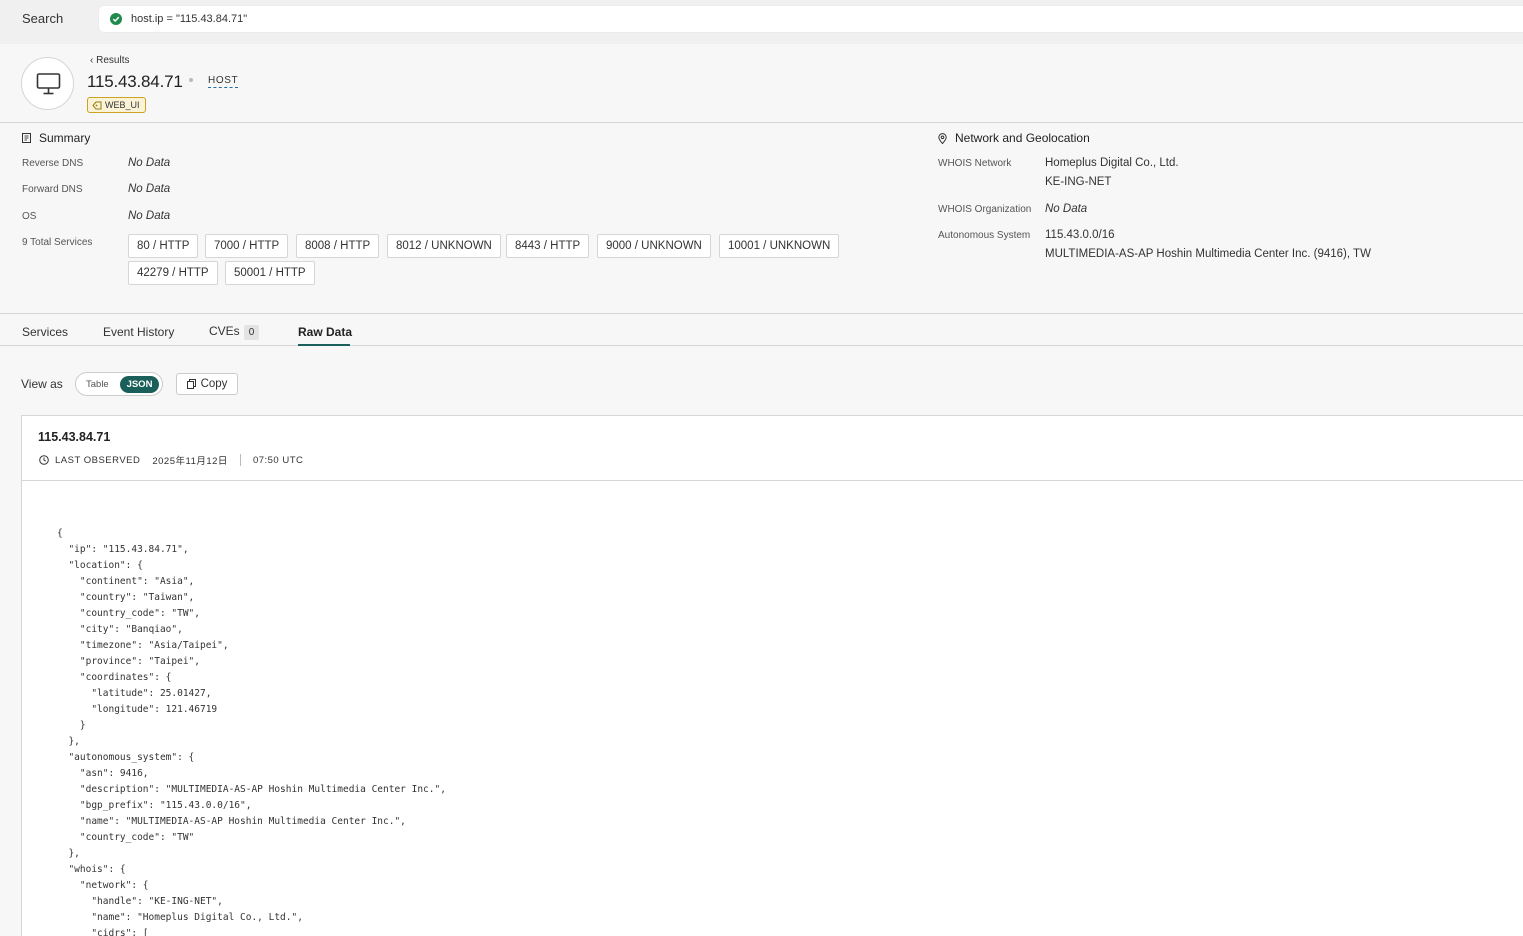  Describe the element at coordinates (98, 460) in the screenshot. I see `last-observed-label: LAST OBSERVED` at that location.